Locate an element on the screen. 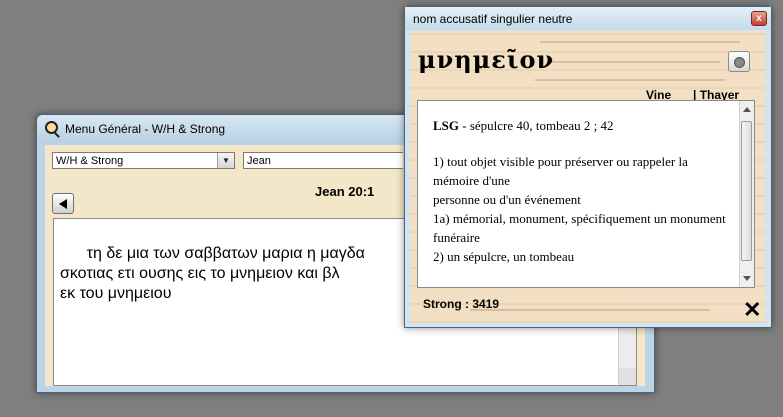  definition-scrollbar is located at coordinates (746, 194).